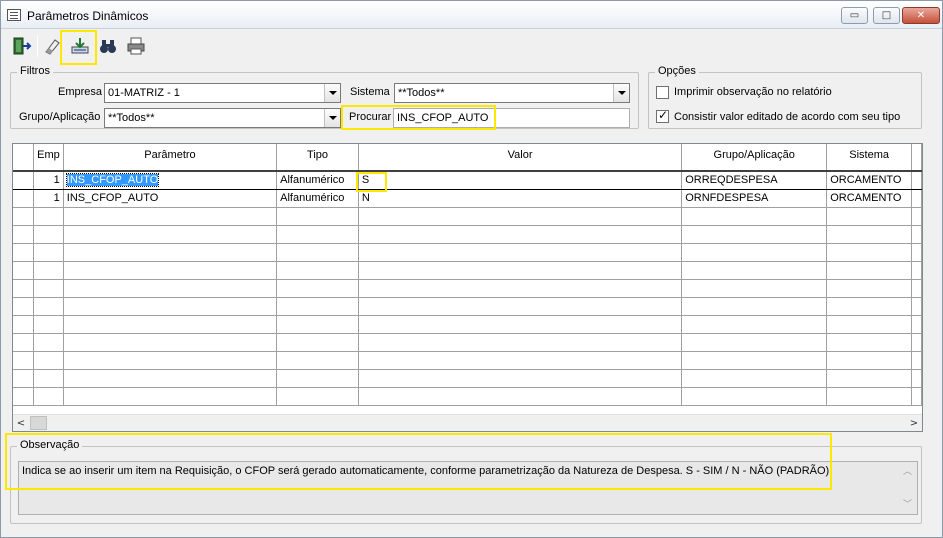 Image resolution: width=943 pixels, height=538 pixels. What do you see at coordinates (317, 158) in the screenshot?
I see `column-header-tipo: Tipo` at bounding box center [317, 158].